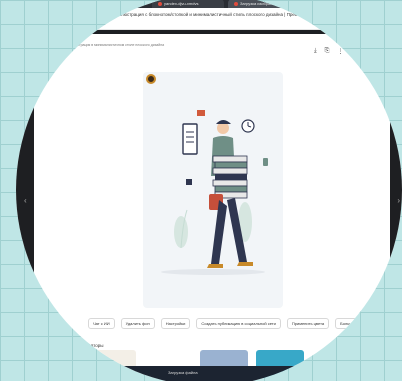  I want to click on more-icon: ⋮, so click(340, 51).